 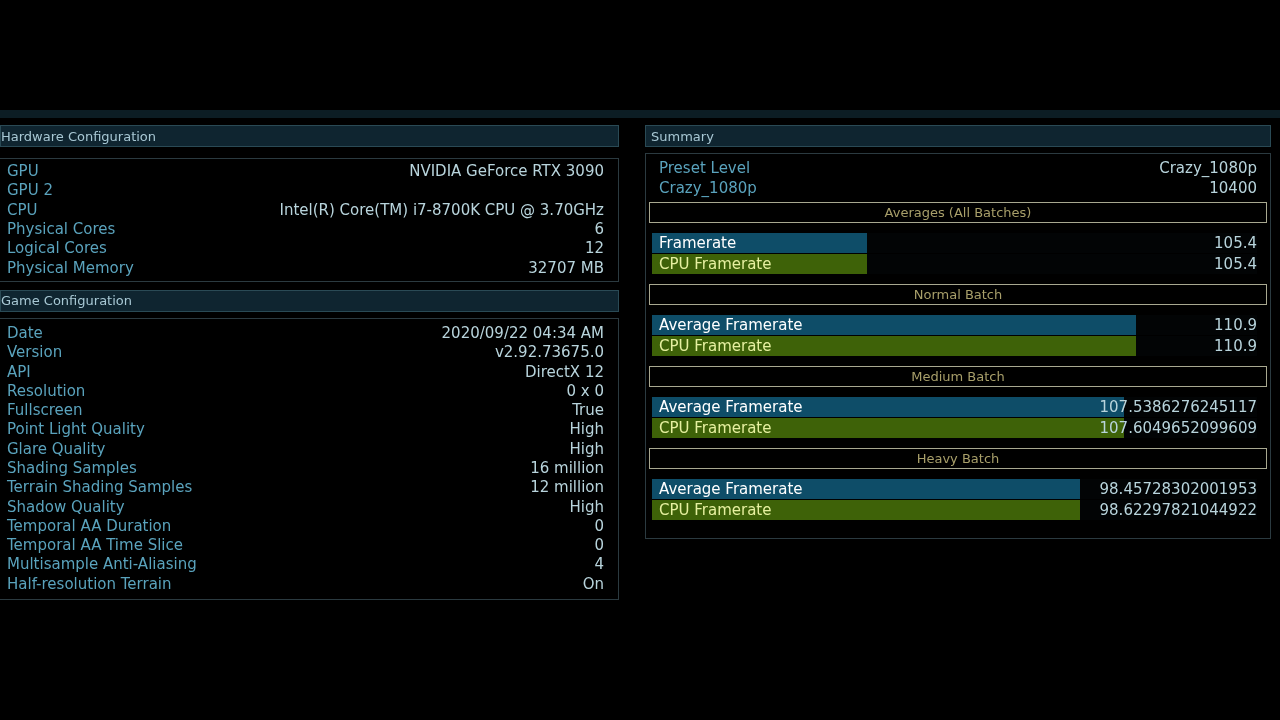 I want to click on field-label: GPU 2, so click(x=30, y=191).